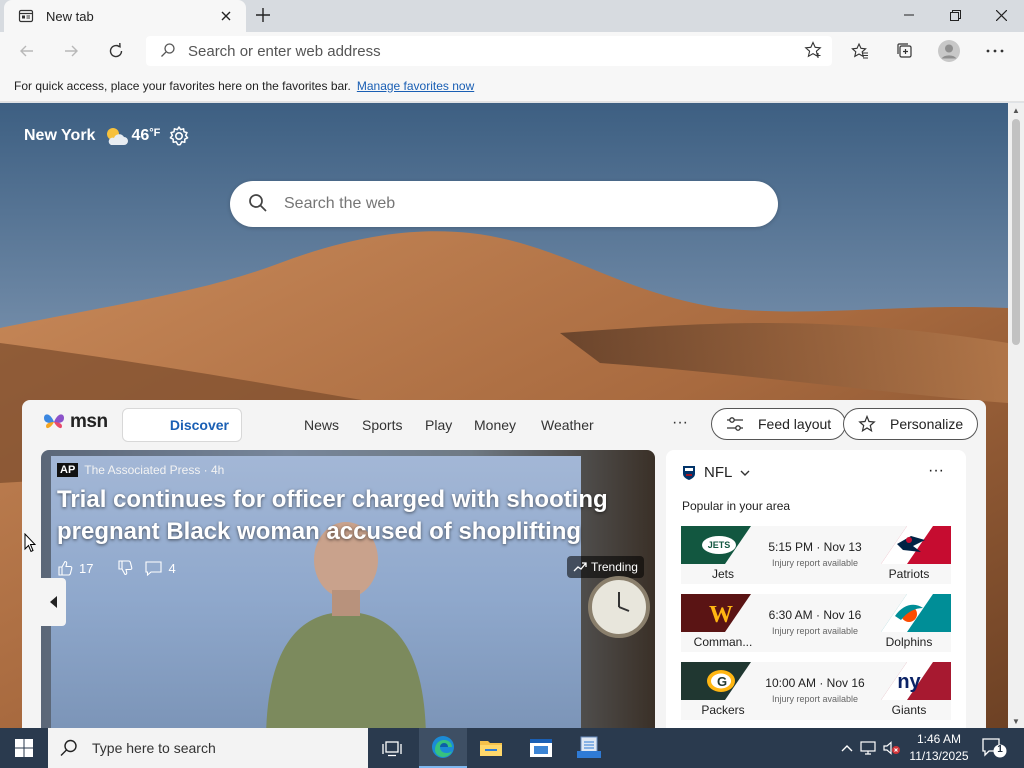 The image size is (1024, 768). What do you see at coordinates (107, 136) in the screenshot?
I see `weather-widget: New York 46°F` at bounding box center [107, 136].